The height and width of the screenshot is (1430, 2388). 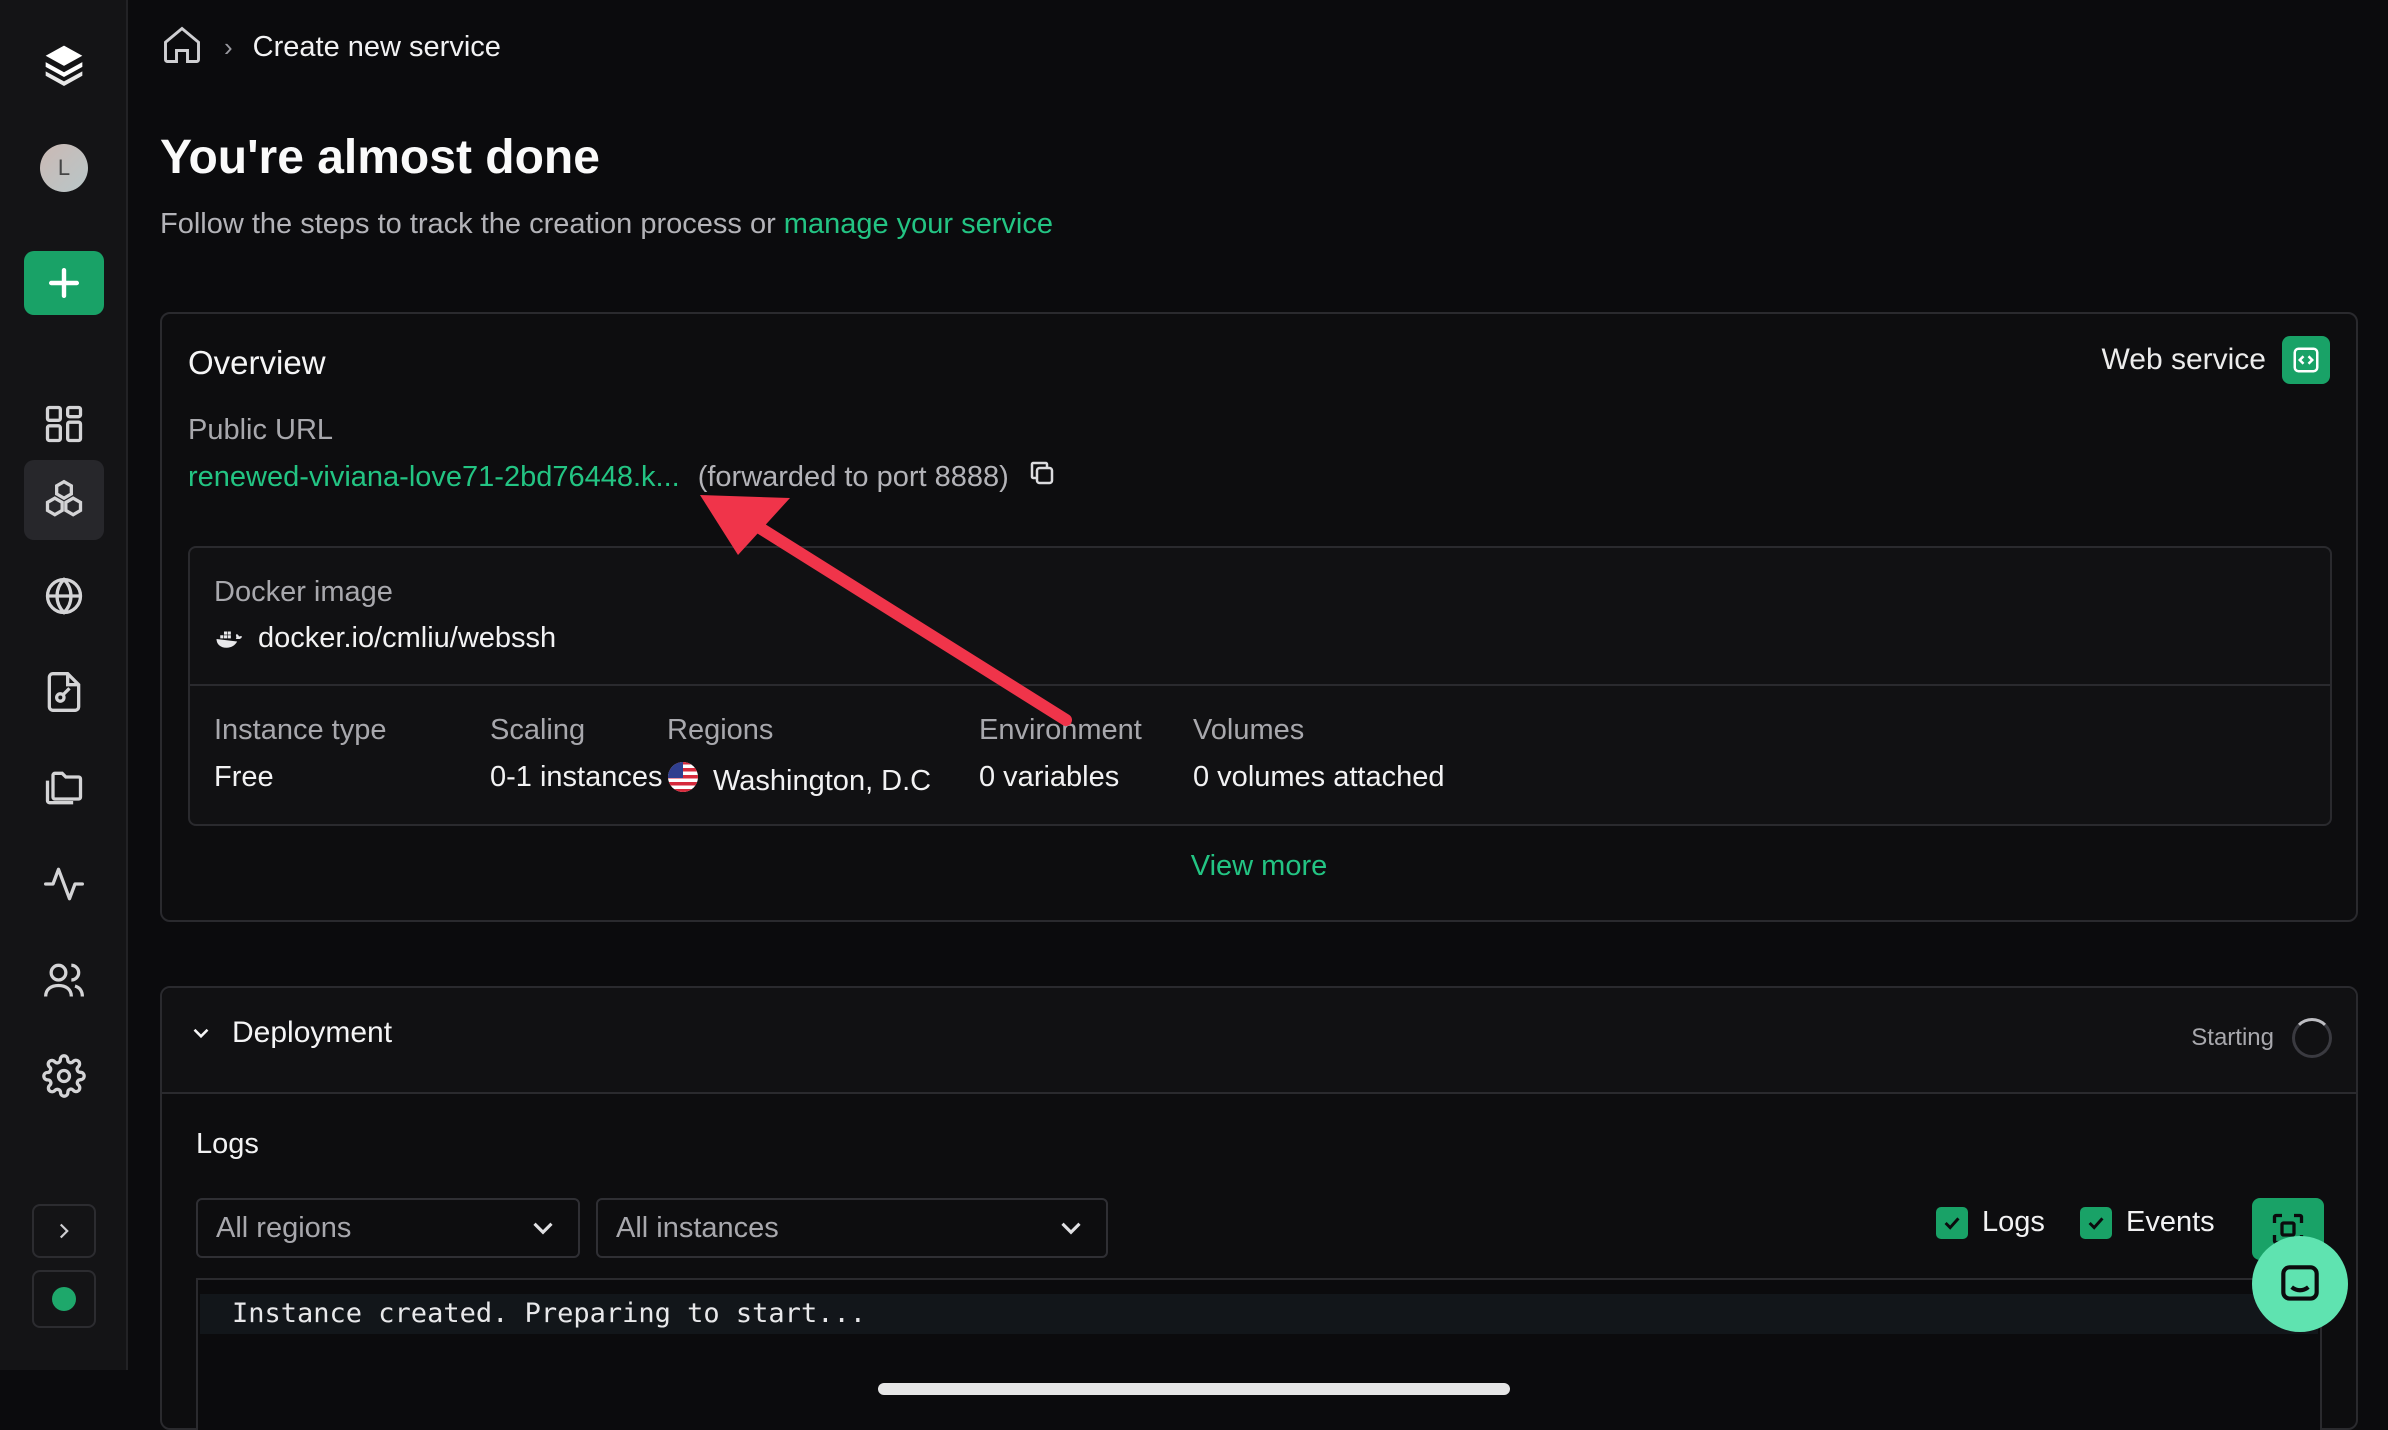 I want to click on sidebar-item-settings, so click(x=64, y=1076).